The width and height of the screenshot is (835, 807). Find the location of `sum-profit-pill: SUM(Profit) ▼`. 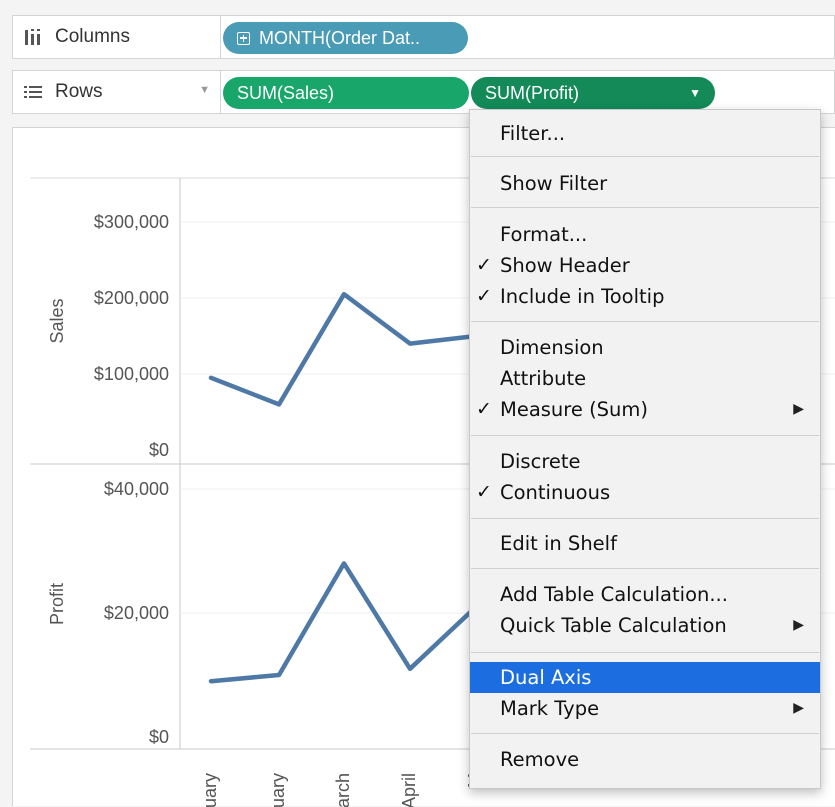

sum-profit-pill: SUM(Profit) ▼ is located at coordinates (593, 93).